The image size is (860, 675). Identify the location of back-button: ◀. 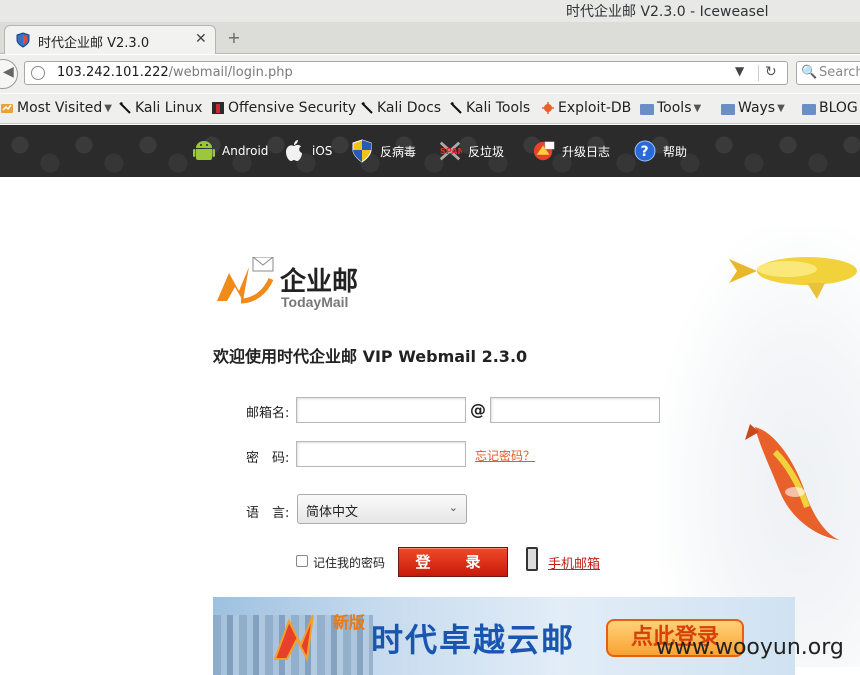
(9, 74).